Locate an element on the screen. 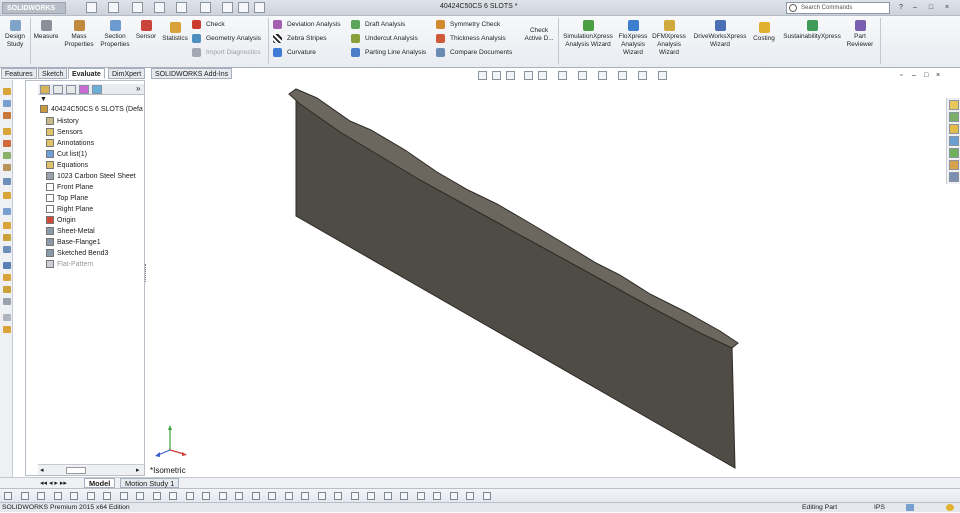  filter-connection-points-icon is located at coordinates (371, 496).